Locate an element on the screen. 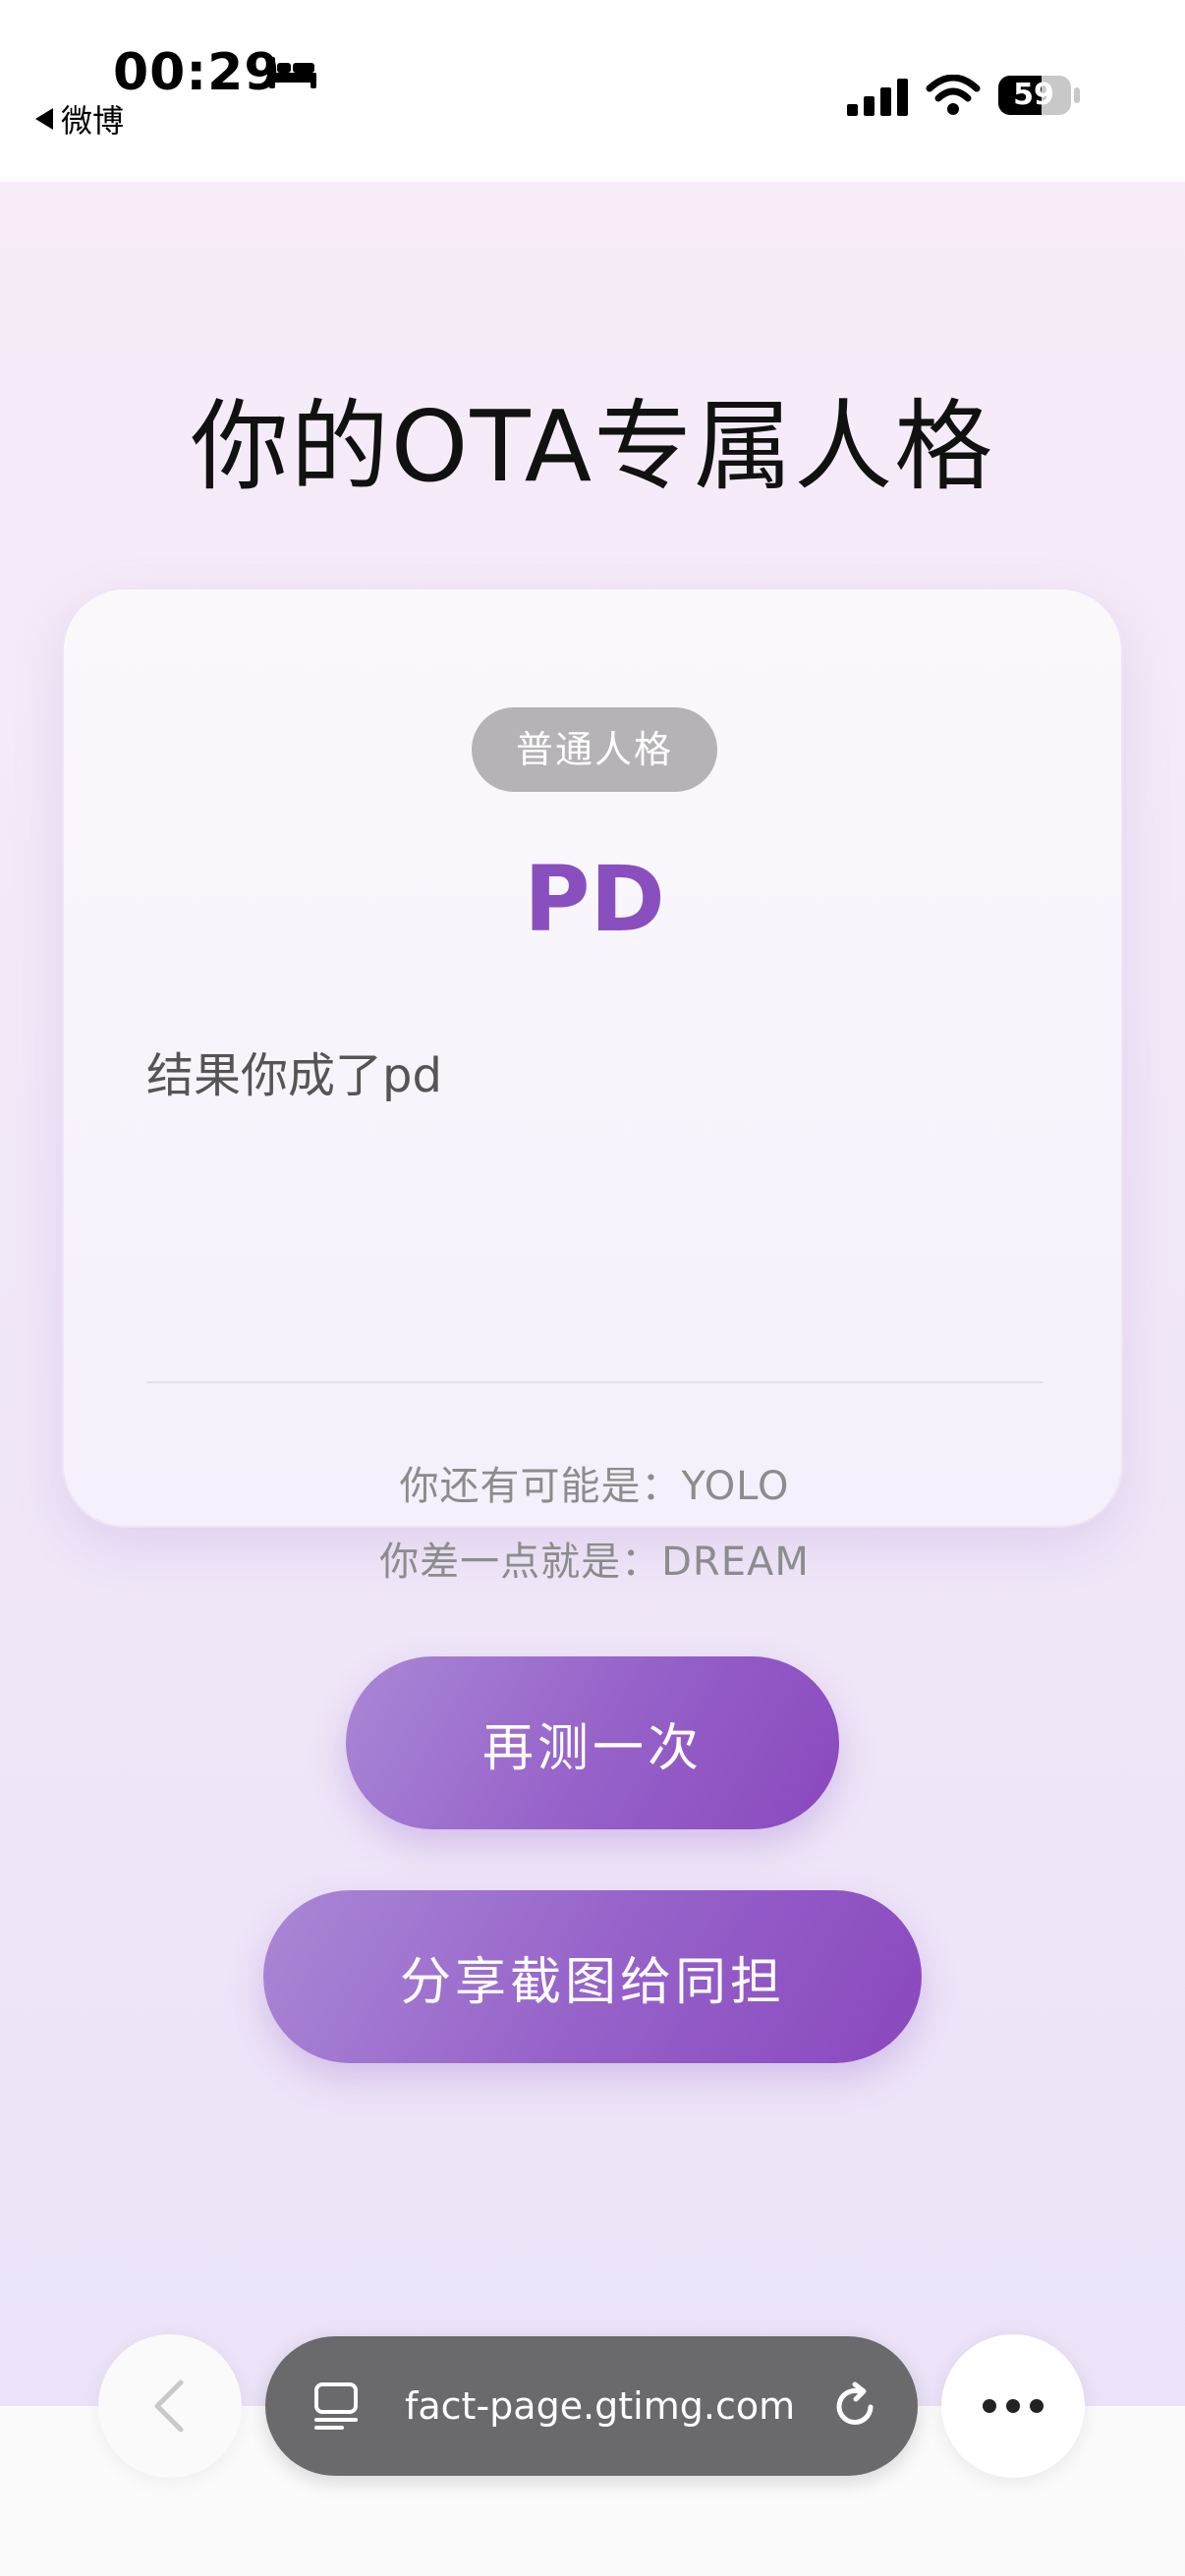  battery-level: 59 is located at coordinates (1034, 95).